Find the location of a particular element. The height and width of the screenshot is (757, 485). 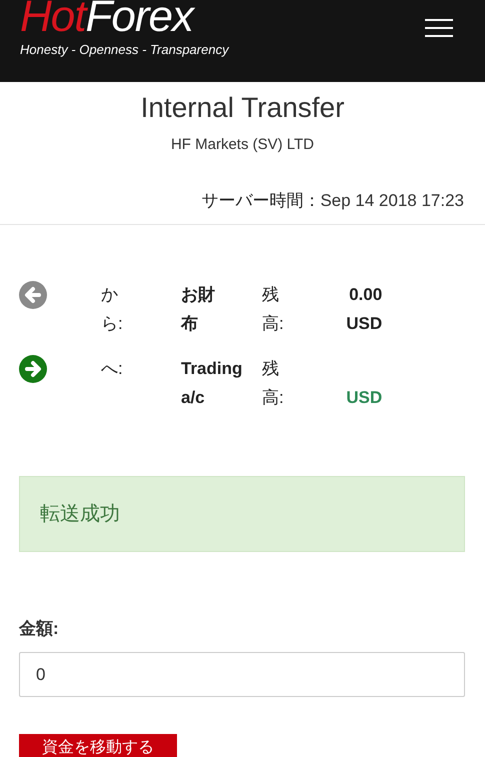

page-title: Internal Transfer is located at coordinates (242, 108).